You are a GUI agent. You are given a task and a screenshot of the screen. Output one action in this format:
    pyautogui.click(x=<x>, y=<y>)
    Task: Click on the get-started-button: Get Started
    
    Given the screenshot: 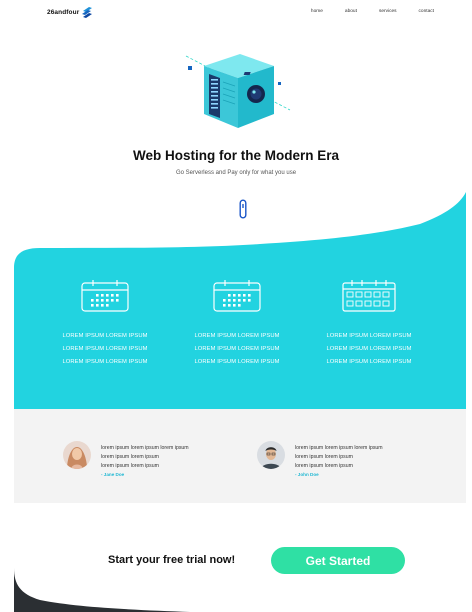 What is the action you would take?
    pyautogui.click(x=338, y=560)
    